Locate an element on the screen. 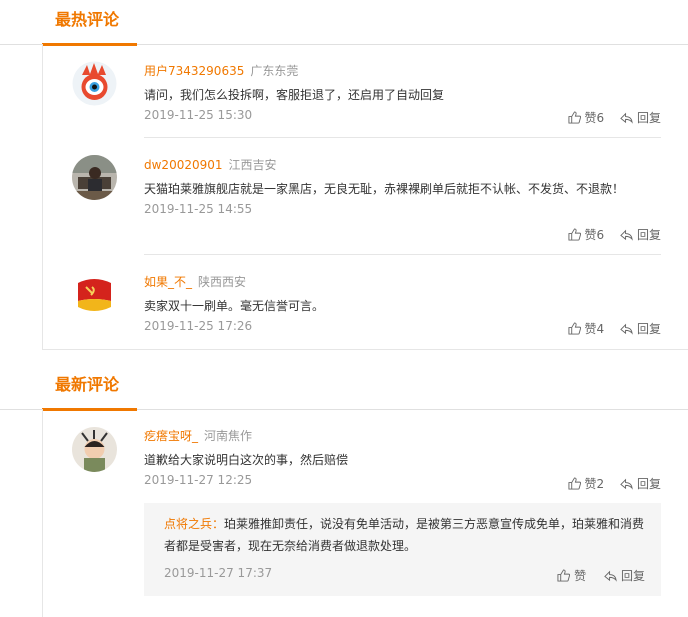 The height and width of the screenshot is (617, 688). like-button: 赞 is located at coordinates (571, 575).